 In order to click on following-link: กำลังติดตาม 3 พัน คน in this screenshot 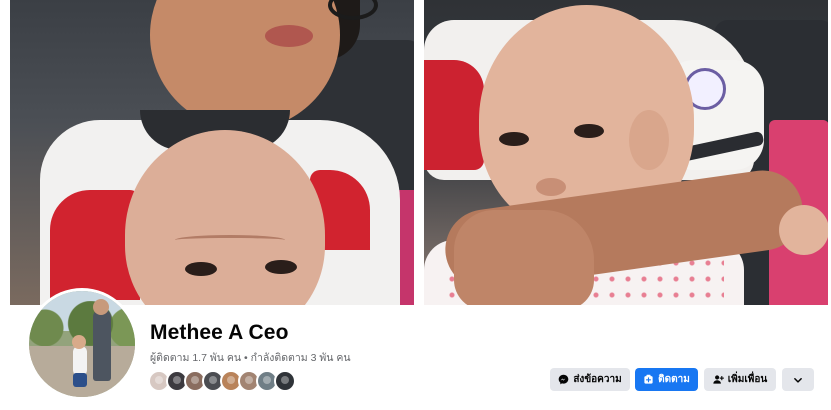, I will do `click(301, 358)`.